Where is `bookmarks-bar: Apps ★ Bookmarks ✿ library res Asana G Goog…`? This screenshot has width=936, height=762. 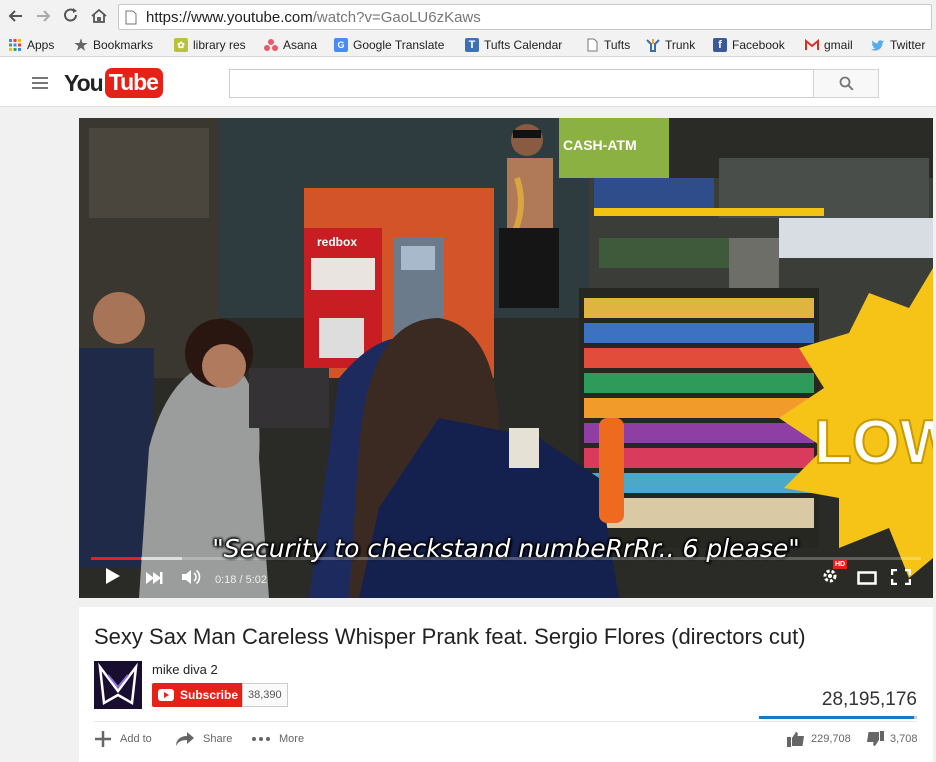
bookmarks-bar: Apps ★ Bookmarks ✿ library res Asana G Goog… is located at coordinates (468, 45).